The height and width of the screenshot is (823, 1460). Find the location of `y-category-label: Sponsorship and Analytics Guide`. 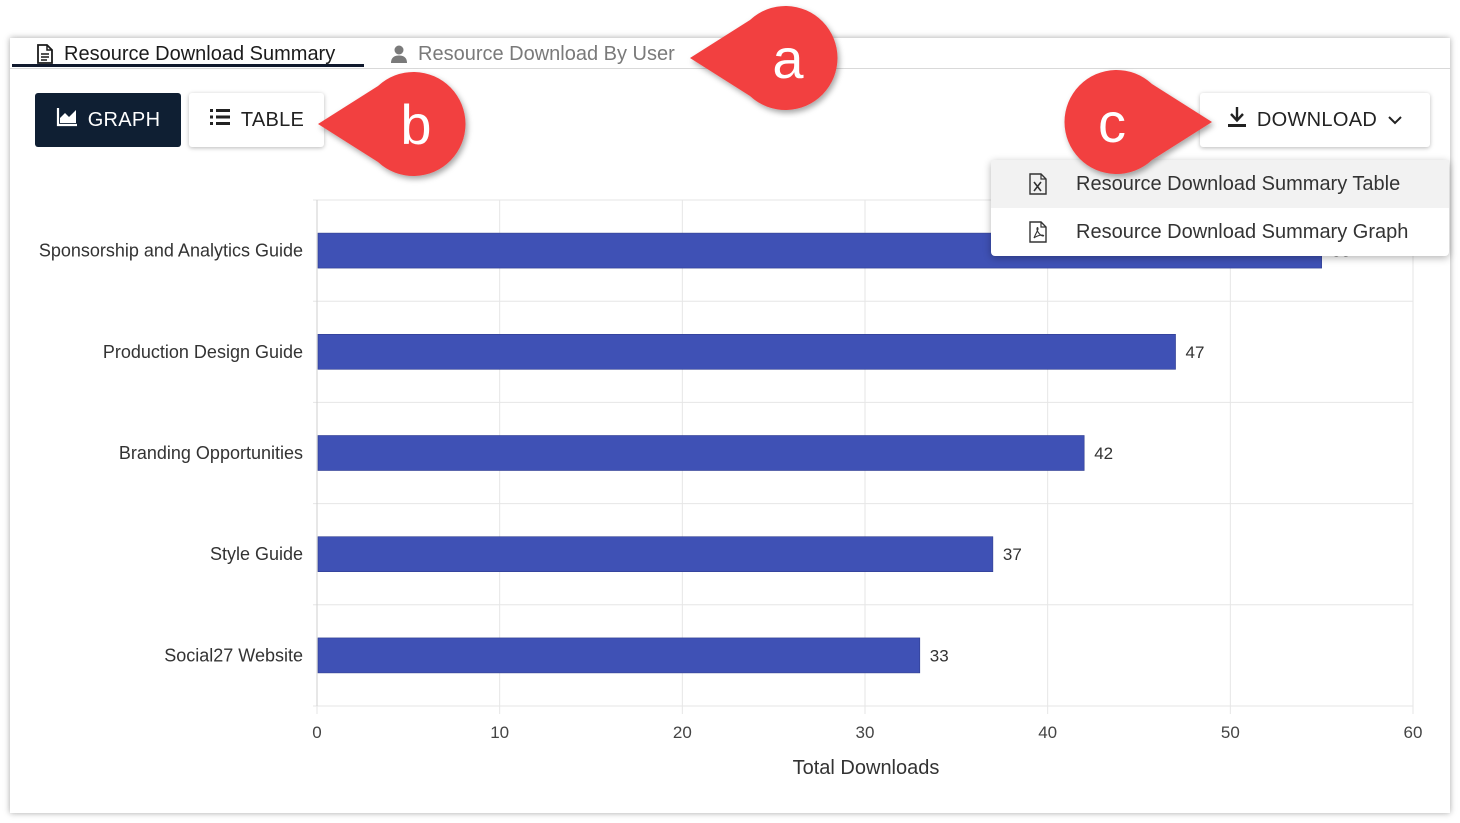

y-category-label: Sponsorship and Analytics Guide is located at coordinates (171, 251).